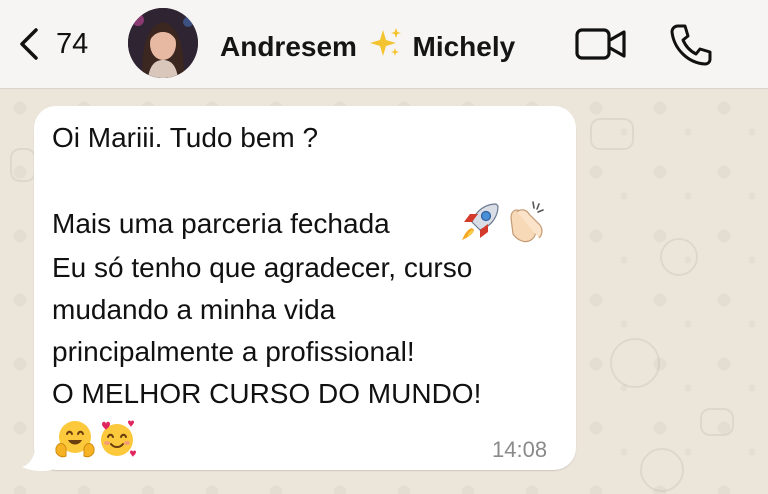 This screenshot has width=768, height=494. I want to click on unread-count: 74, so click(72, 44).